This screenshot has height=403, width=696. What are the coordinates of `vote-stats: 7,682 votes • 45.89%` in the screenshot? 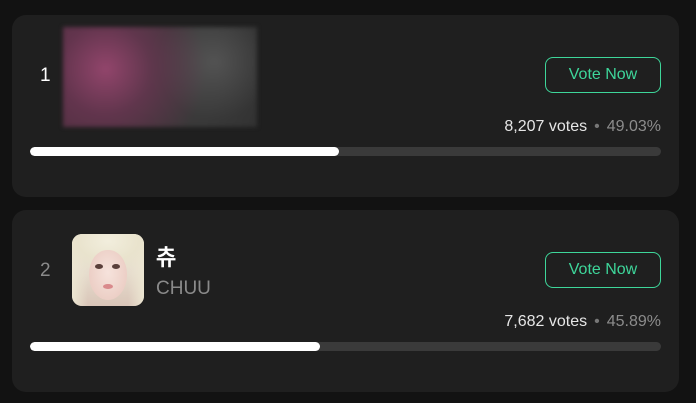 It's located at (582, 322).